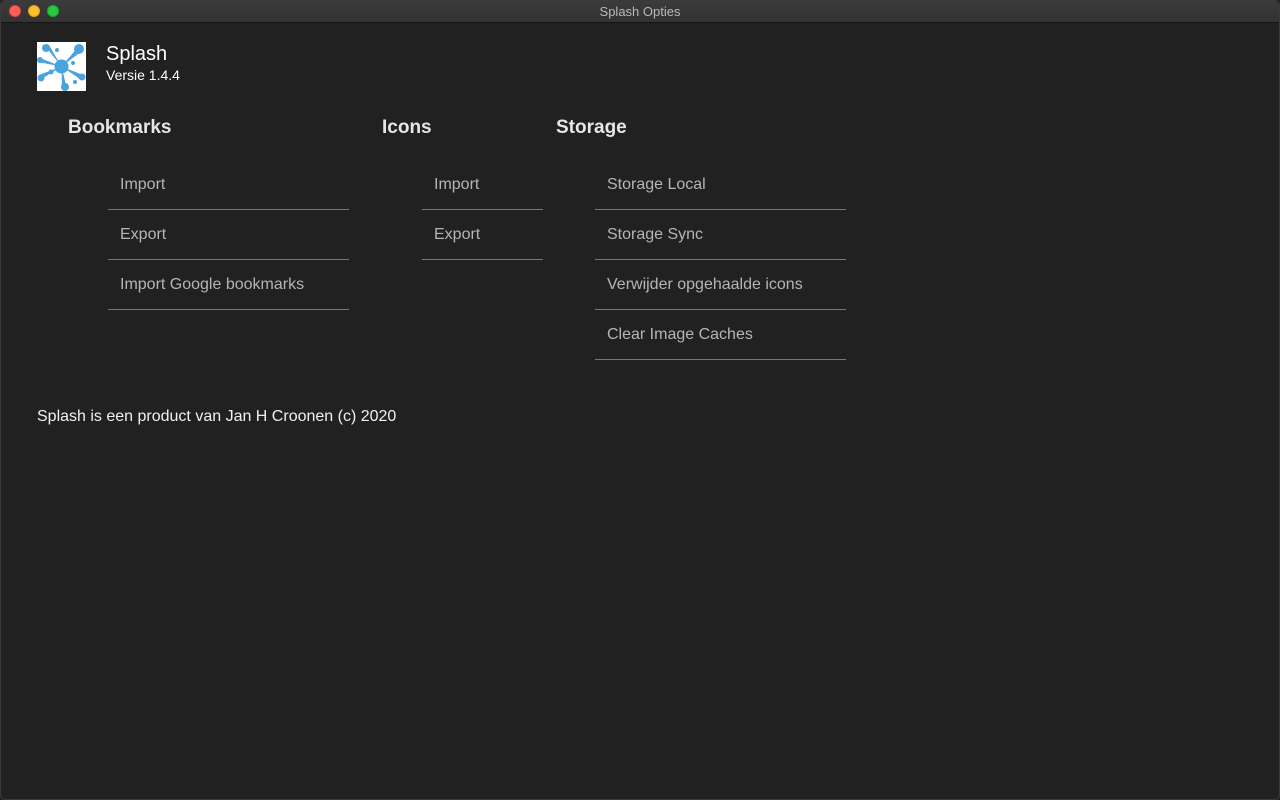  I want to click on storage-local-button: Storage Local, so click(720, 185).